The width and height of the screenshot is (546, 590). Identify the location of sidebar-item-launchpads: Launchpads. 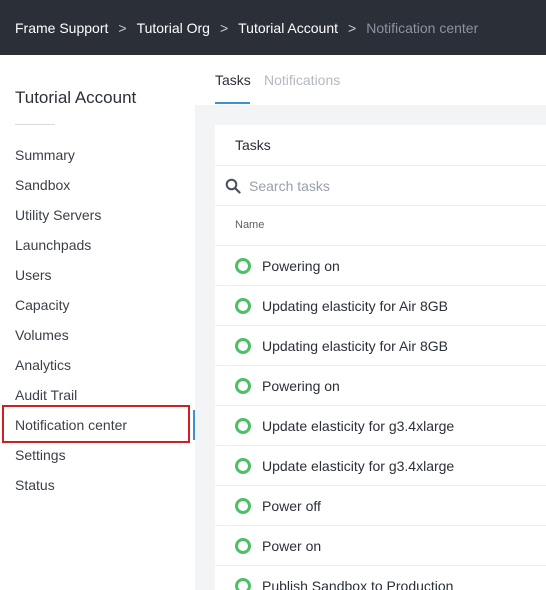
(97, 245).